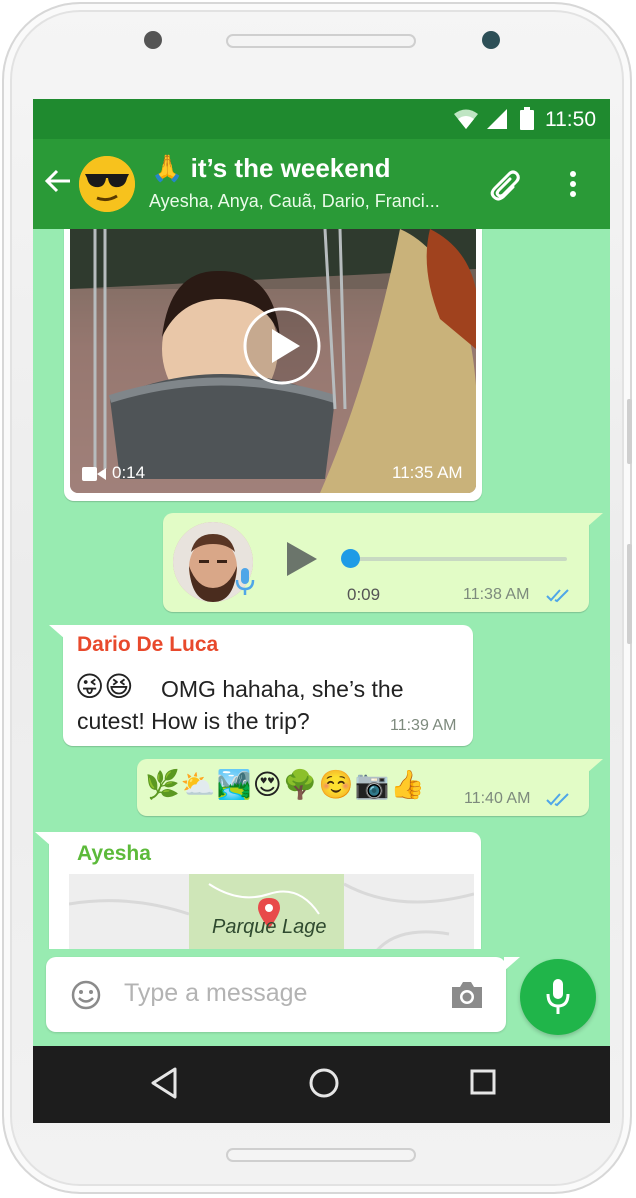 The width and height of the screenshot is (636, 1198). I want to click on emoji-icon, so click(86, 995).